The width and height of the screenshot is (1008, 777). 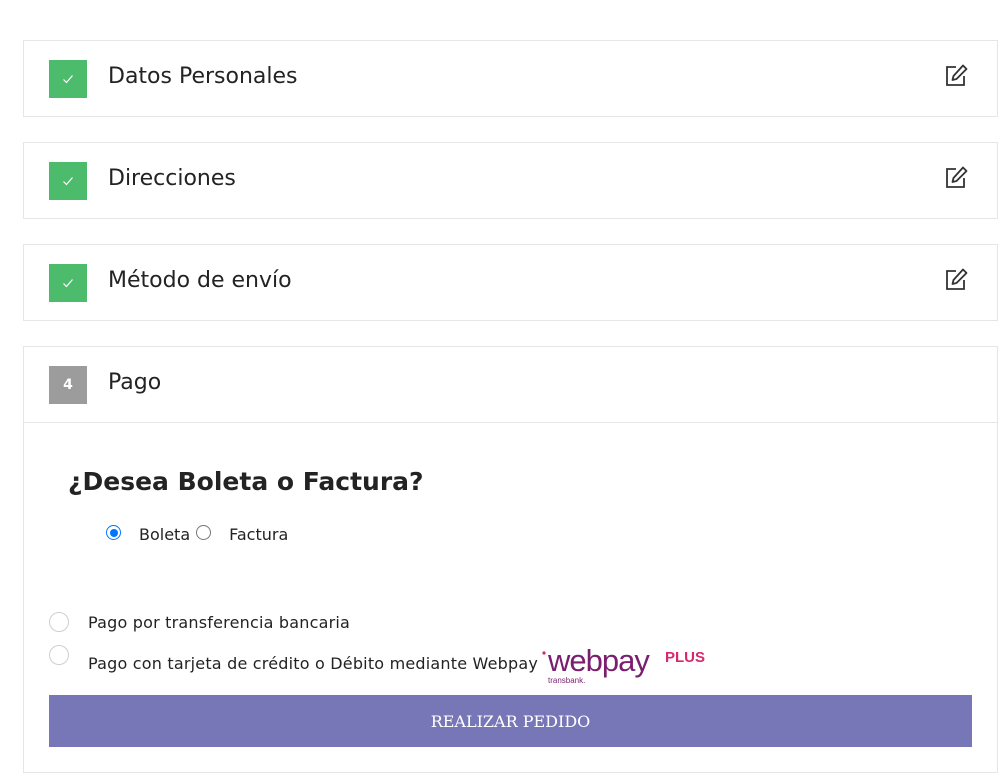 What do you see at coordinates (59, 655) in the screenshot?
I see `webpay-radio` at bounding box center [59, 655].